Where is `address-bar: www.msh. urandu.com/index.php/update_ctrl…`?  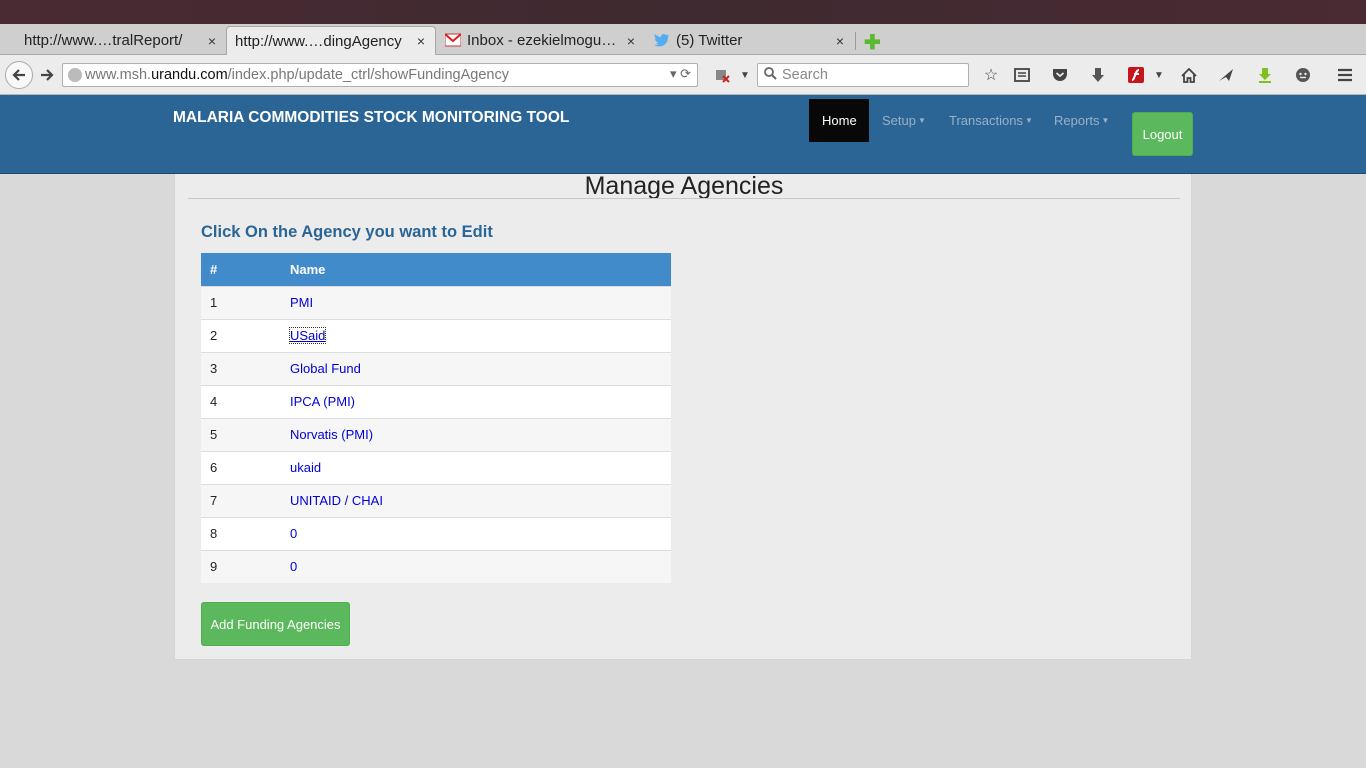
address-bar: www.msh. urandu.com/index.php/update_ctrl… is located at coordinates (380, 75).